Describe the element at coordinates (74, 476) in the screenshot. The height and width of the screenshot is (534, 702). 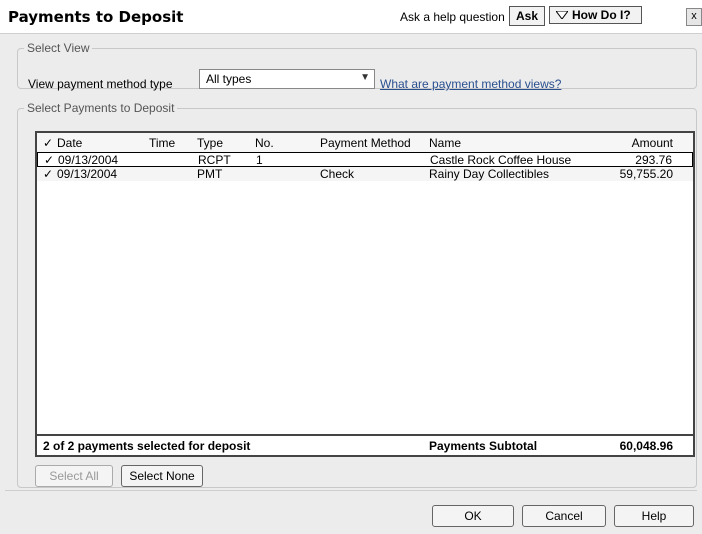
I see `select-all-button: Select All` at that location.